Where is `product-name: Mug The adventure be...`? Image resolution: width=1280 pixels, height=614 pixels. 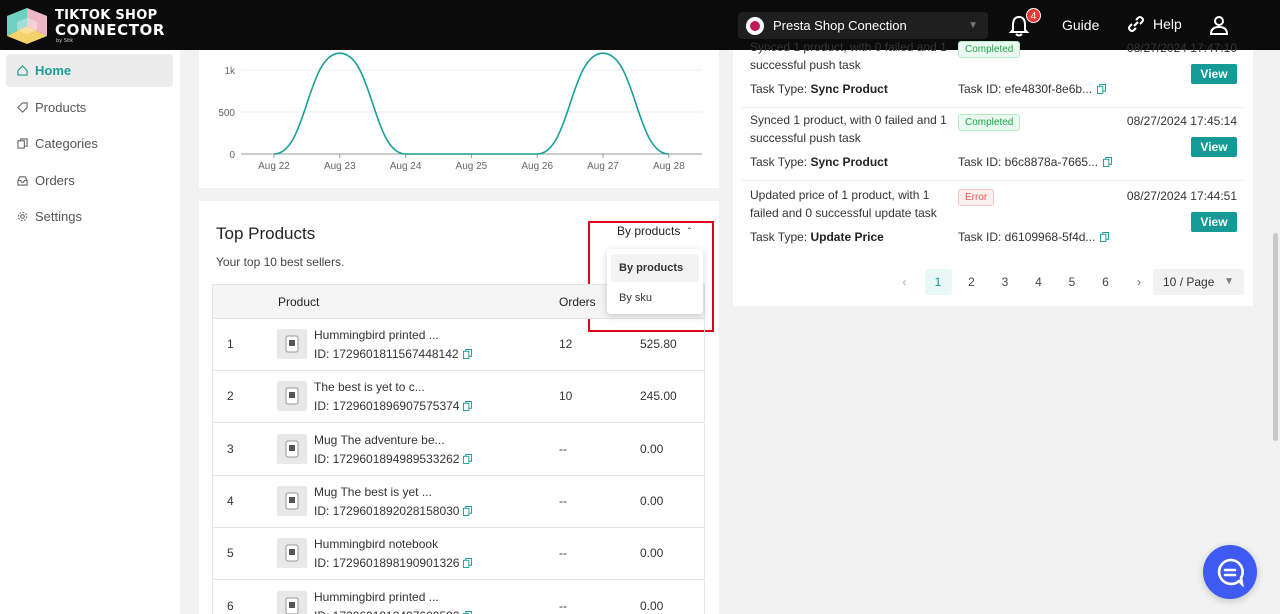 product-name: Mug The adventure be... is located at coordinates (379, 440).